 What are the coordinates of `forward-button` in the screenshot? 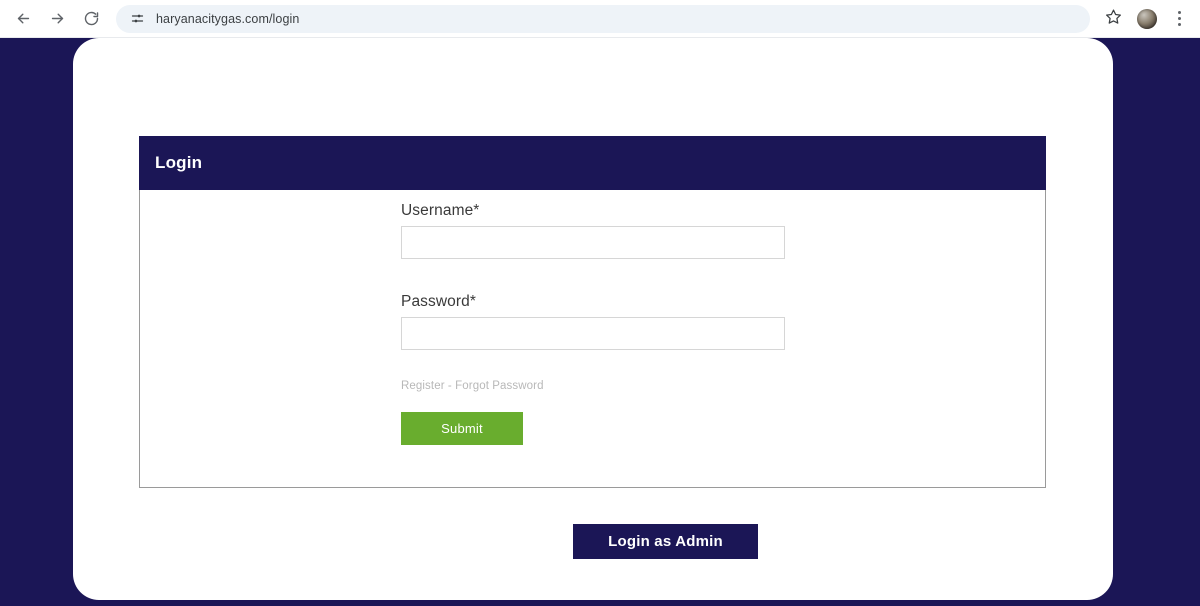 It's located at (57, 19).